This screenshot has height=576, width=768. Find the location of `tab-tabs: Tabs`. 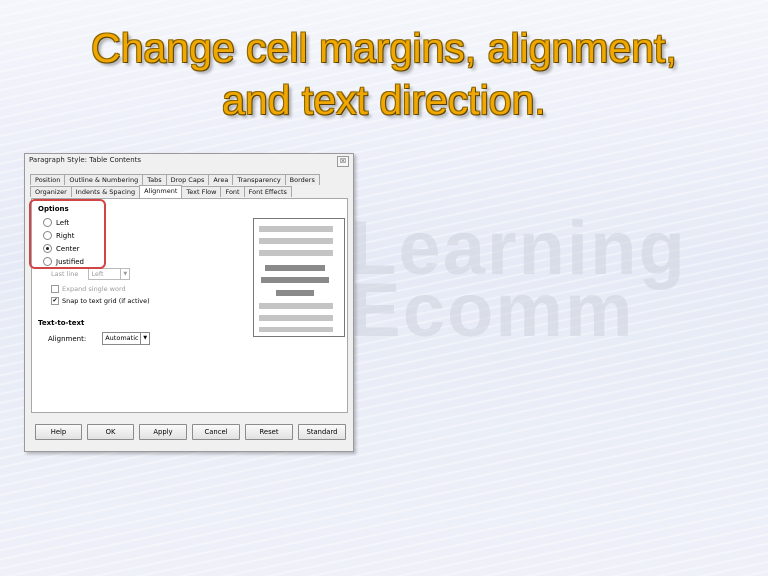

tab-tabs: Tabs is located at coordinates (154, 179).